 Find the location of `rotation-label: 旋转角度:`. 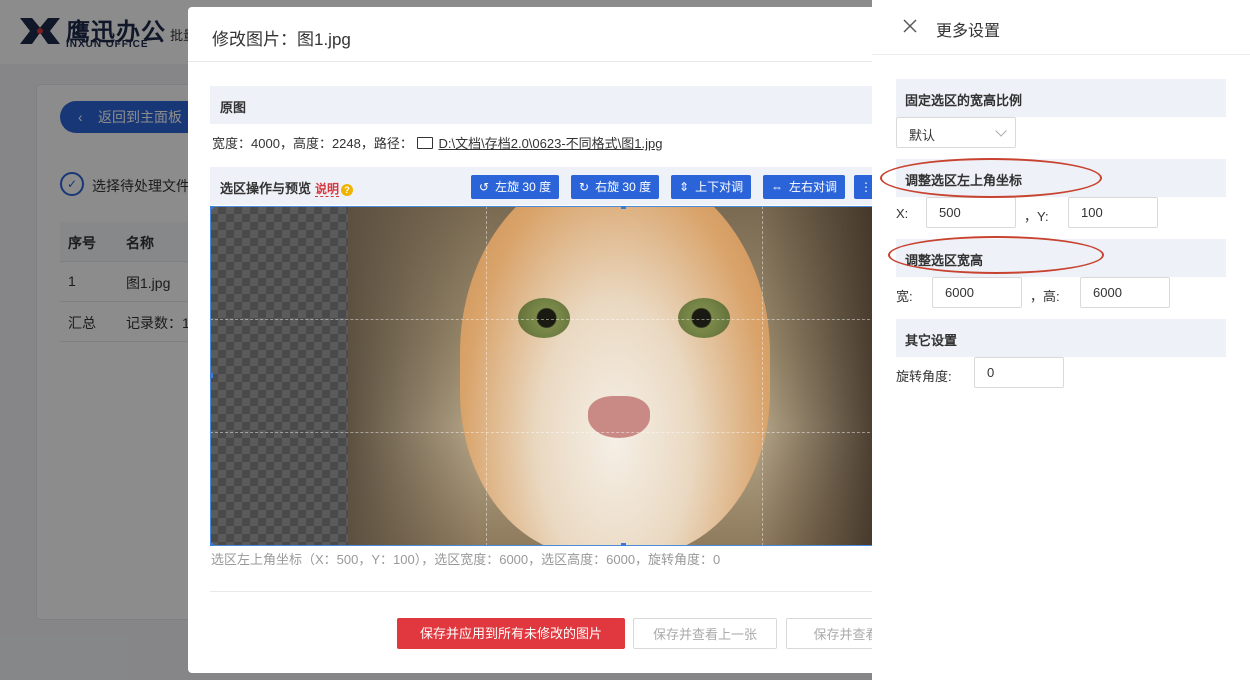

rotation-label: 旋转角度: is located at coordinates (924, 376).